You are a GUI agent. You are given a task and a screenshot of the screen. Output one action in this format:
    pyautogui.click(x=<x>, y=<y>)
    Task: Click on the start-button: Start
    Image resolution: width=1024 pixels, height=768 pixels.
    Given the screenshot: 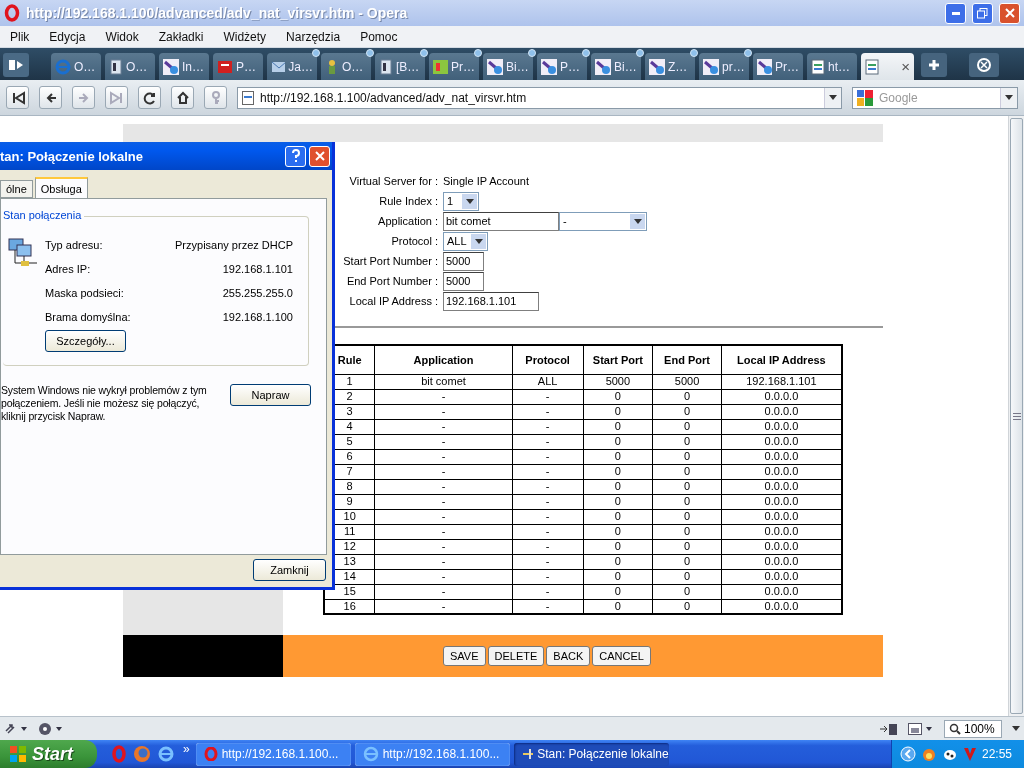 What is the action you would take?
    pyautogui.click(x=48, y=754)
    